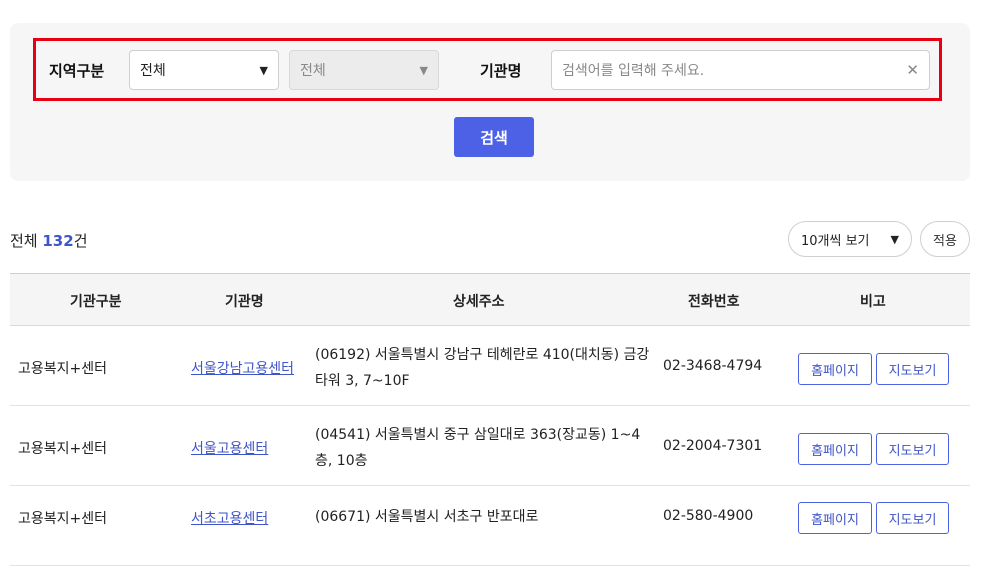 The width and height of the screenshot is (993, 566). What do you see at coordinates (633, 71) in the screenshot?
I see `search-placeholder: 검색어를 입력해 주세요.` at bounding box center [633, 71].